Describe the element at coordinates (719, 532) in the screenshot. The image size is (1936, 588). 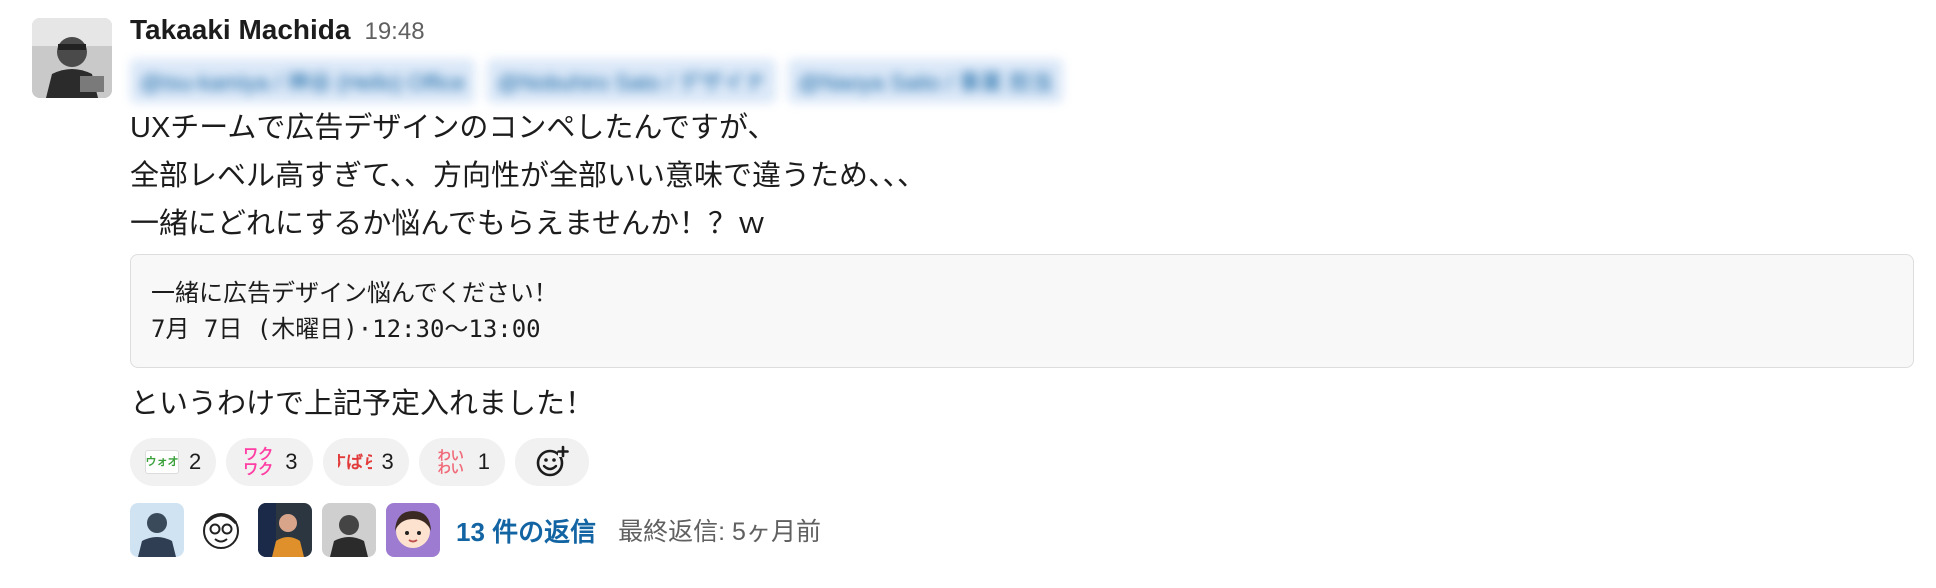
I see `last-reply-time: 最終返信: 5ヶ月前` at that location.